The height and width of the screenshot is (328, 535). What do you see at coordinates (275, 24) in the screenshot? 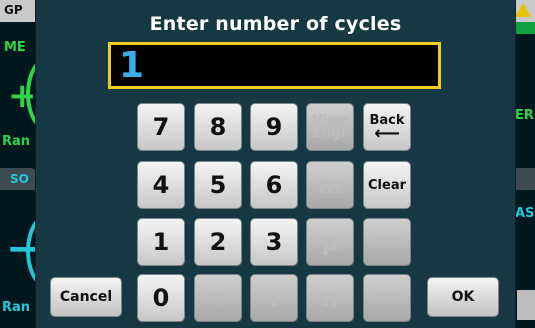
I see `dialog-title: Enter number of cycles` at bounding box center [275, 24].